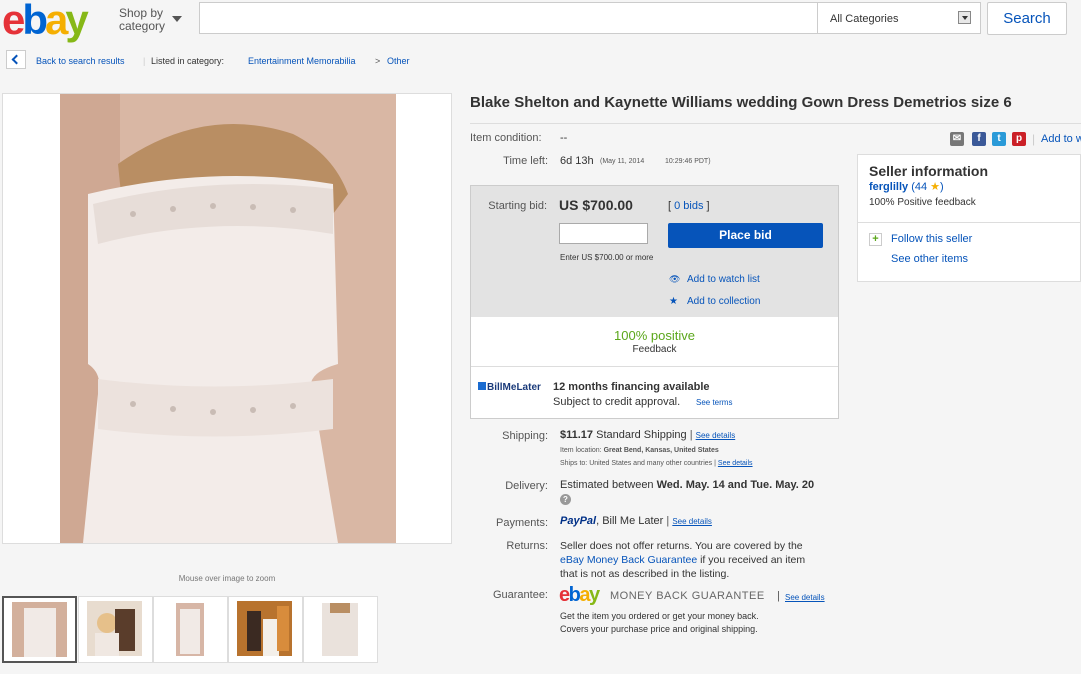 The width and height of the screenshot is (1081, 674). What do you see at coordinates (45, 20) in the screenshot?
I see `ebay-logo: ebay` at bounding box center [45, 20].